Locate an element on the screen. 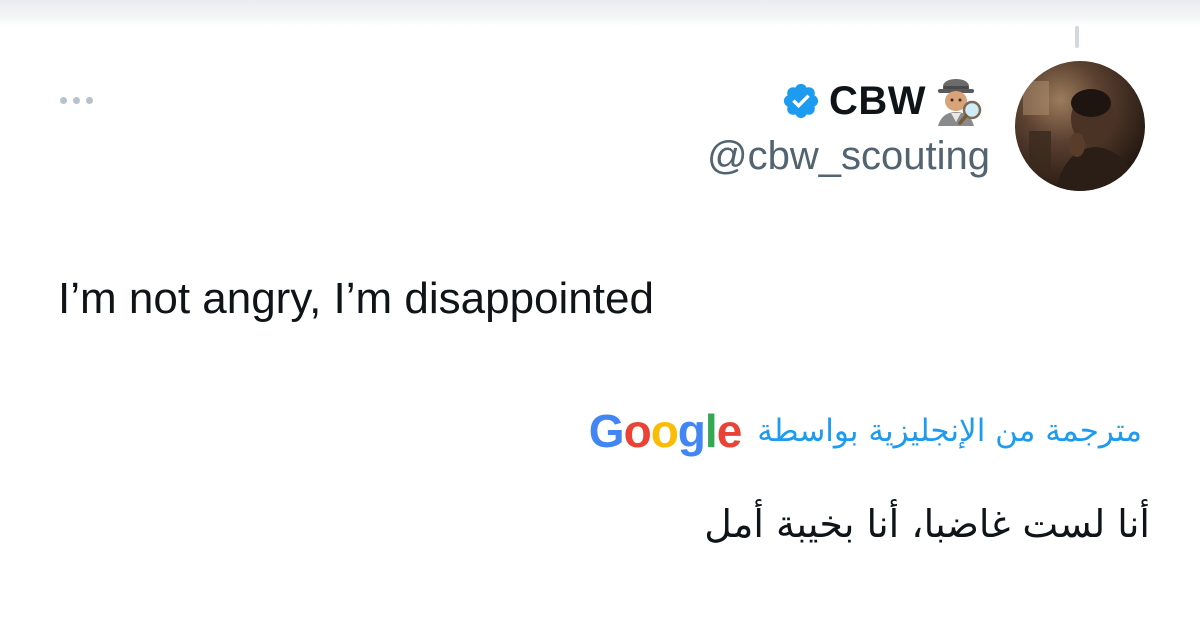  display-name: CBW is located at coordinates (877, 100).